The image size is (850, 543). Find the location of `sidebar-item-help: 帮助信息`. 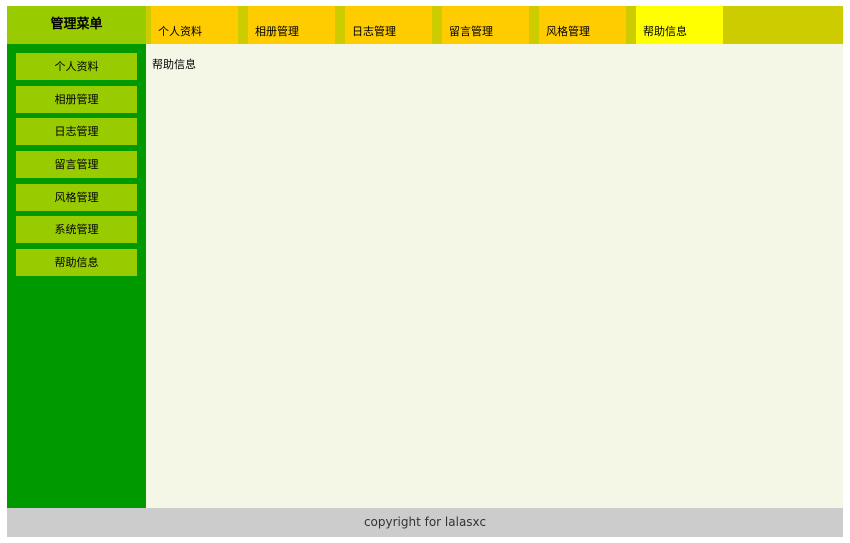

sidebar-item-help: 帮助信息 is located at coordinates (76, 262).